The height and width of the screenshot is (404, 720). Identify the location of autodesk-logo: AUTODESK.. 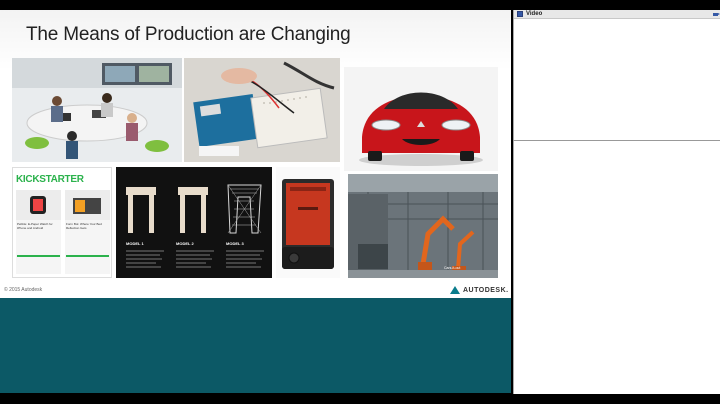
(479, 290).